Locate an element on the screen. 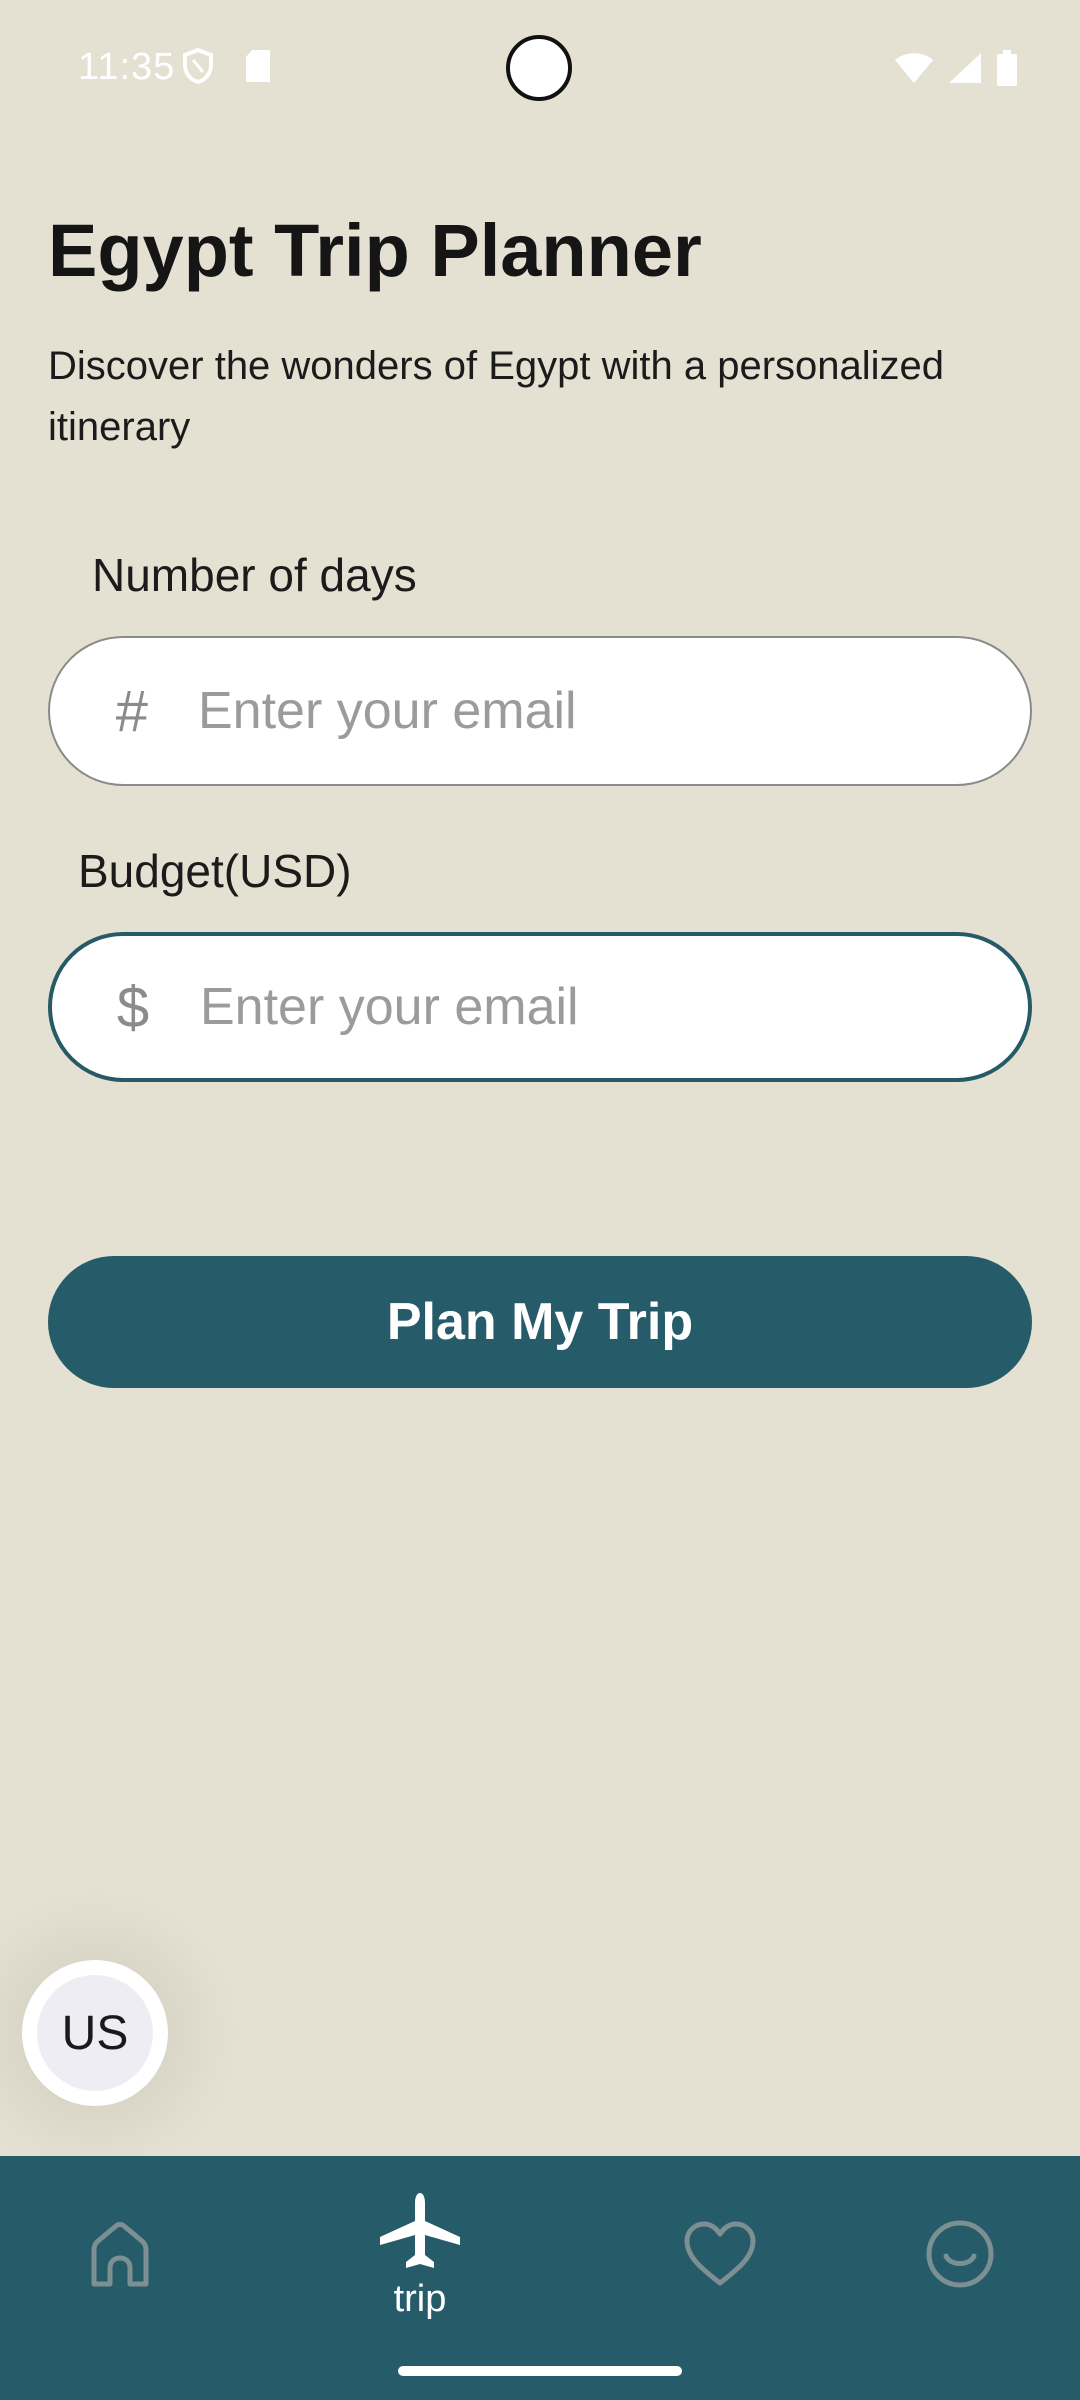 The height and width of the screenshot is (2400, 1080). signal-icon is located at coordinates (965, 70).